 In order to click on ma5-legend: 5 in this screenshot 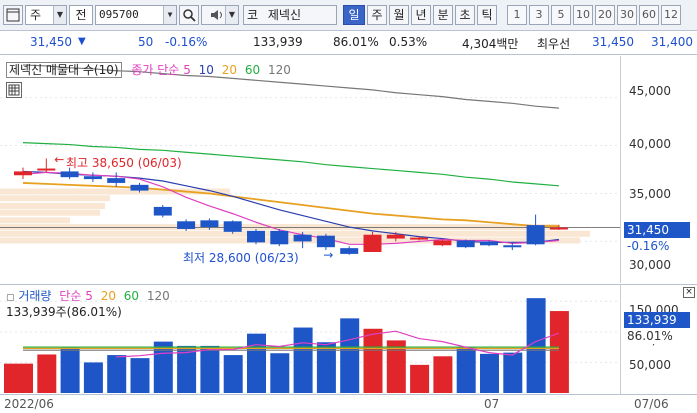, I will do `click(187, 70)`.